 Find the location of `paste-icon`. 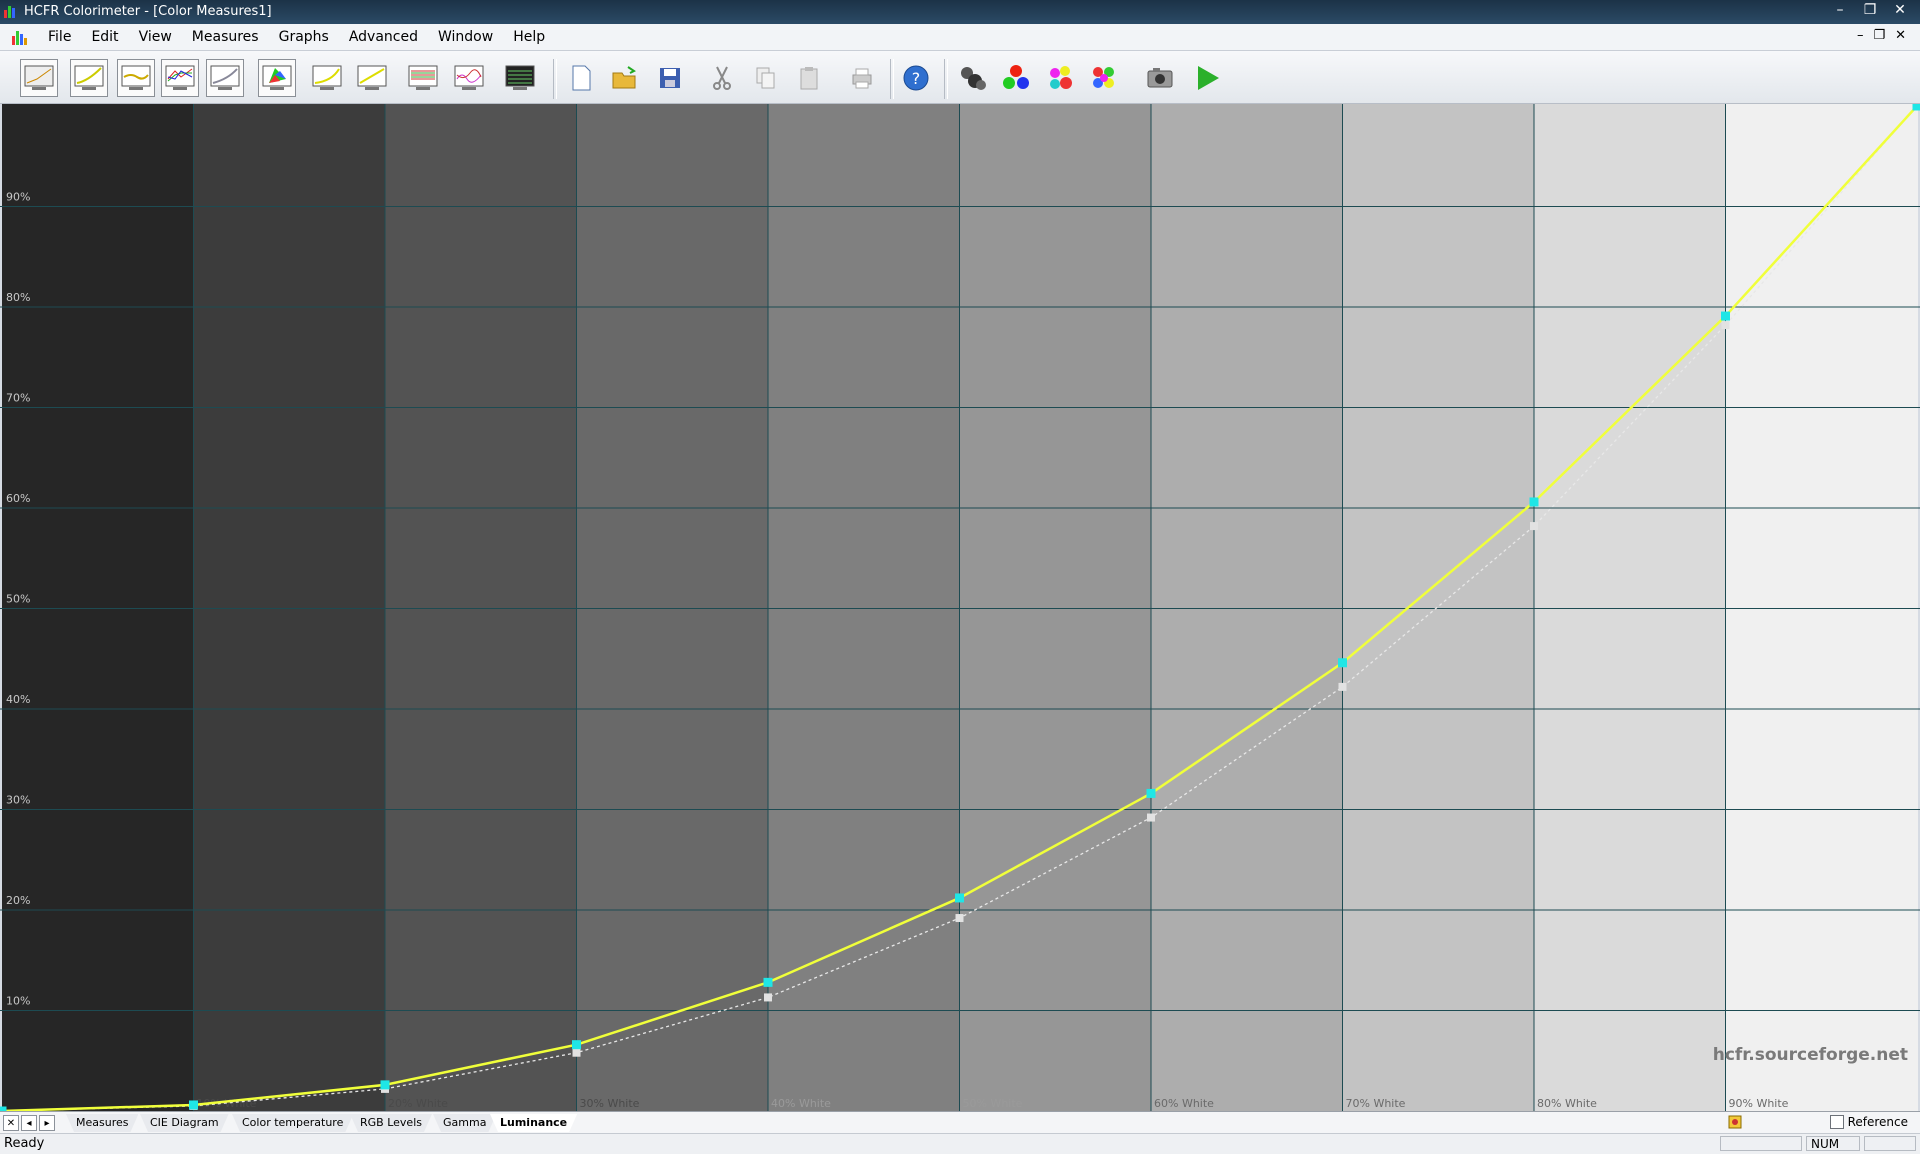

paste-icon is located at coordinates (809, 78).